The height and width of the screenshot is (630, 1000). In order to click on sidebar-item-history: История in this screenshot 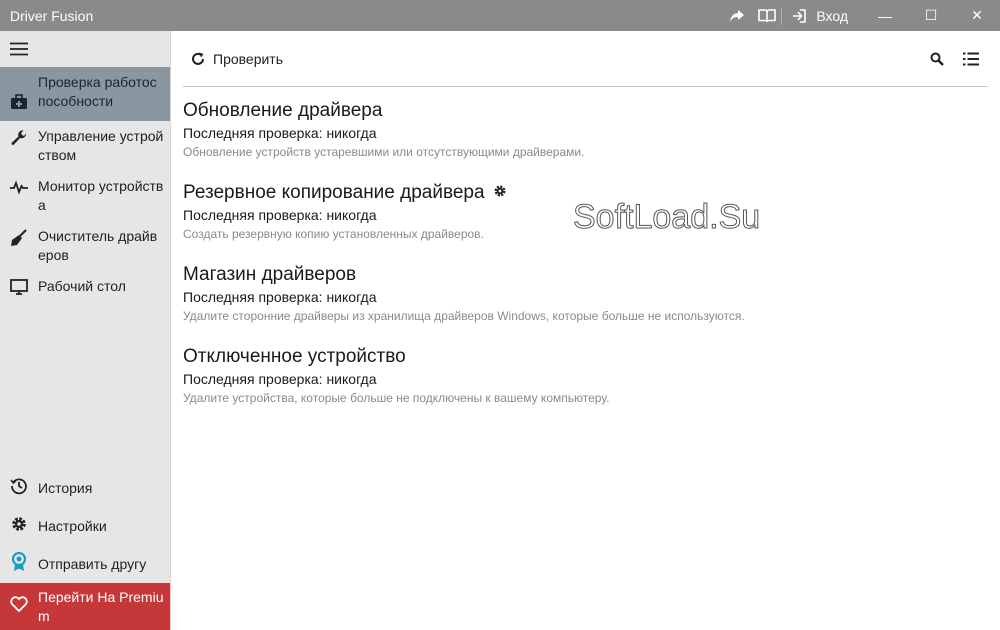, I will do `click(85, 488)`.